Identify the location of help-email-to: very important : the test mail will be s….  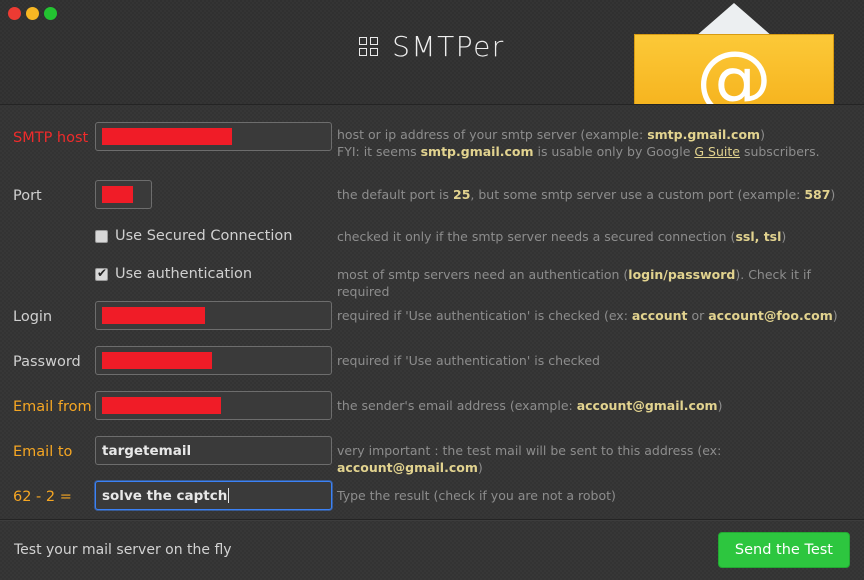
(529, 459).